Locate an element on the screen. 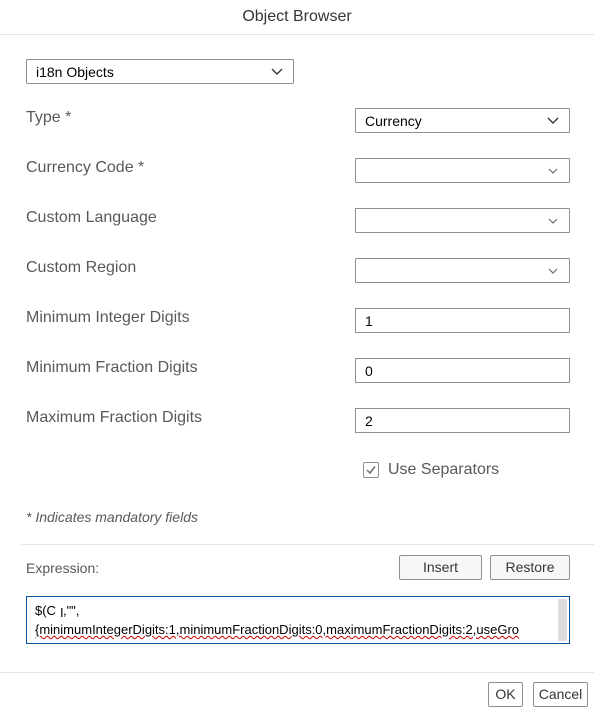  expression-label: Expression: is located at coordinates (63, 568).